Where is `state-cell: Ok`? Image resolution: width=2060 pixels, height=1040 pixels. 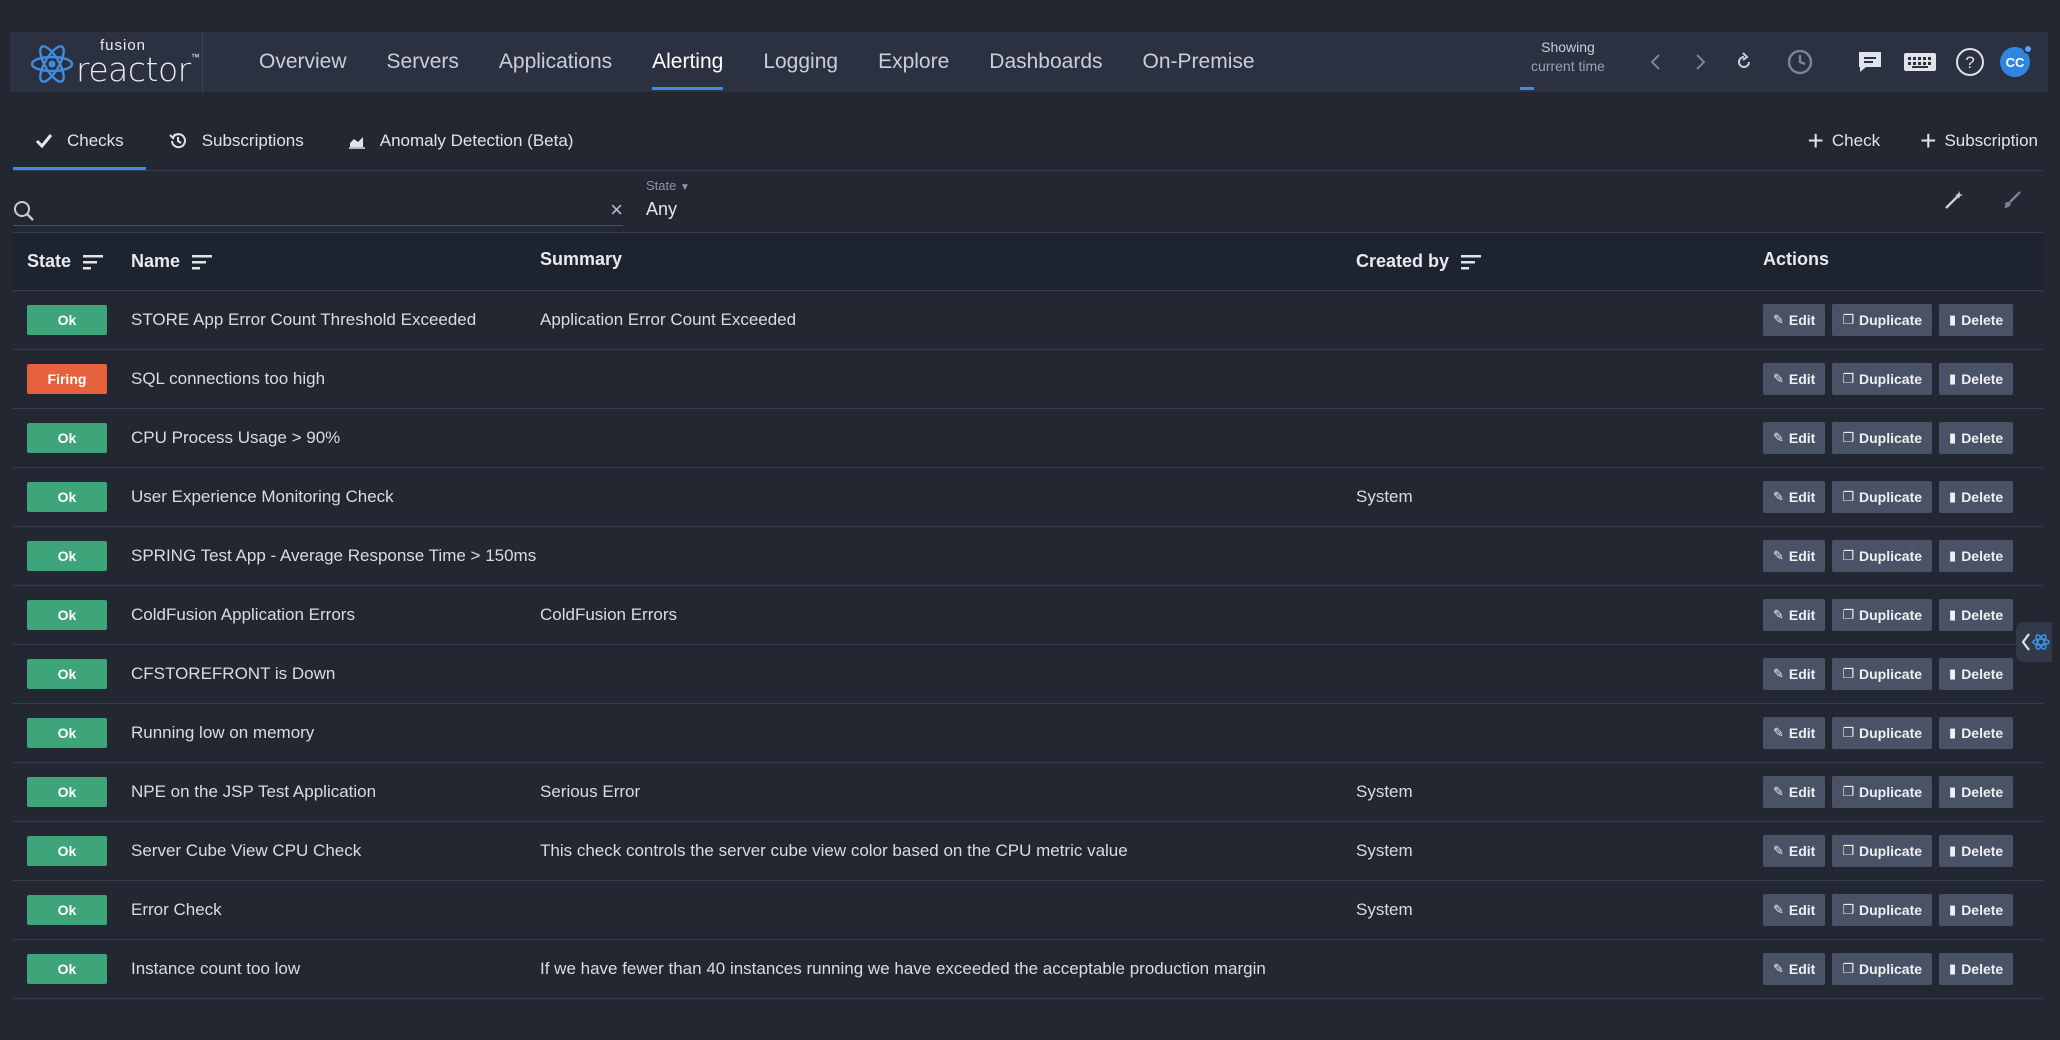
state-cell: Ok is located at coordinates (72, 969).